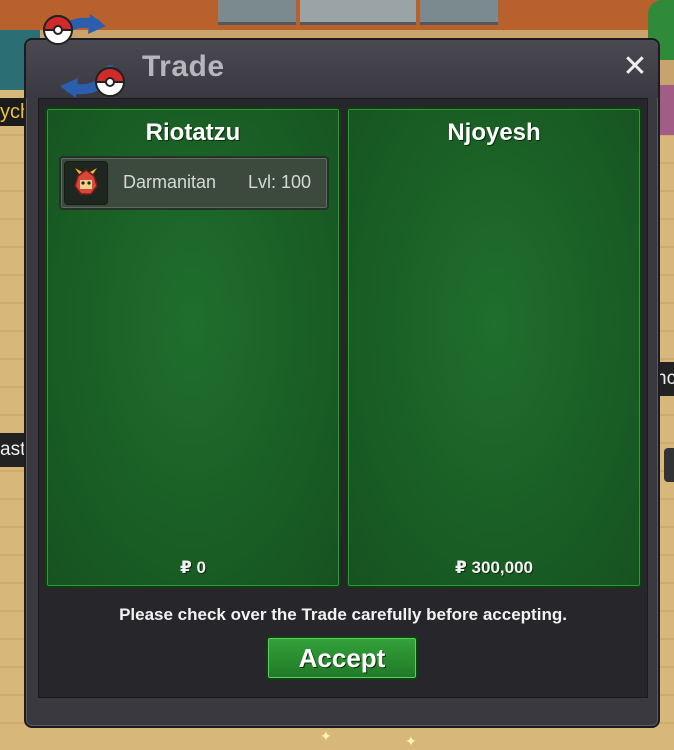 This screenshot has height=750, width=674. Describe the element at coordinates (86, 183) in the screenshot. I see `pokemon-icon` at that location.